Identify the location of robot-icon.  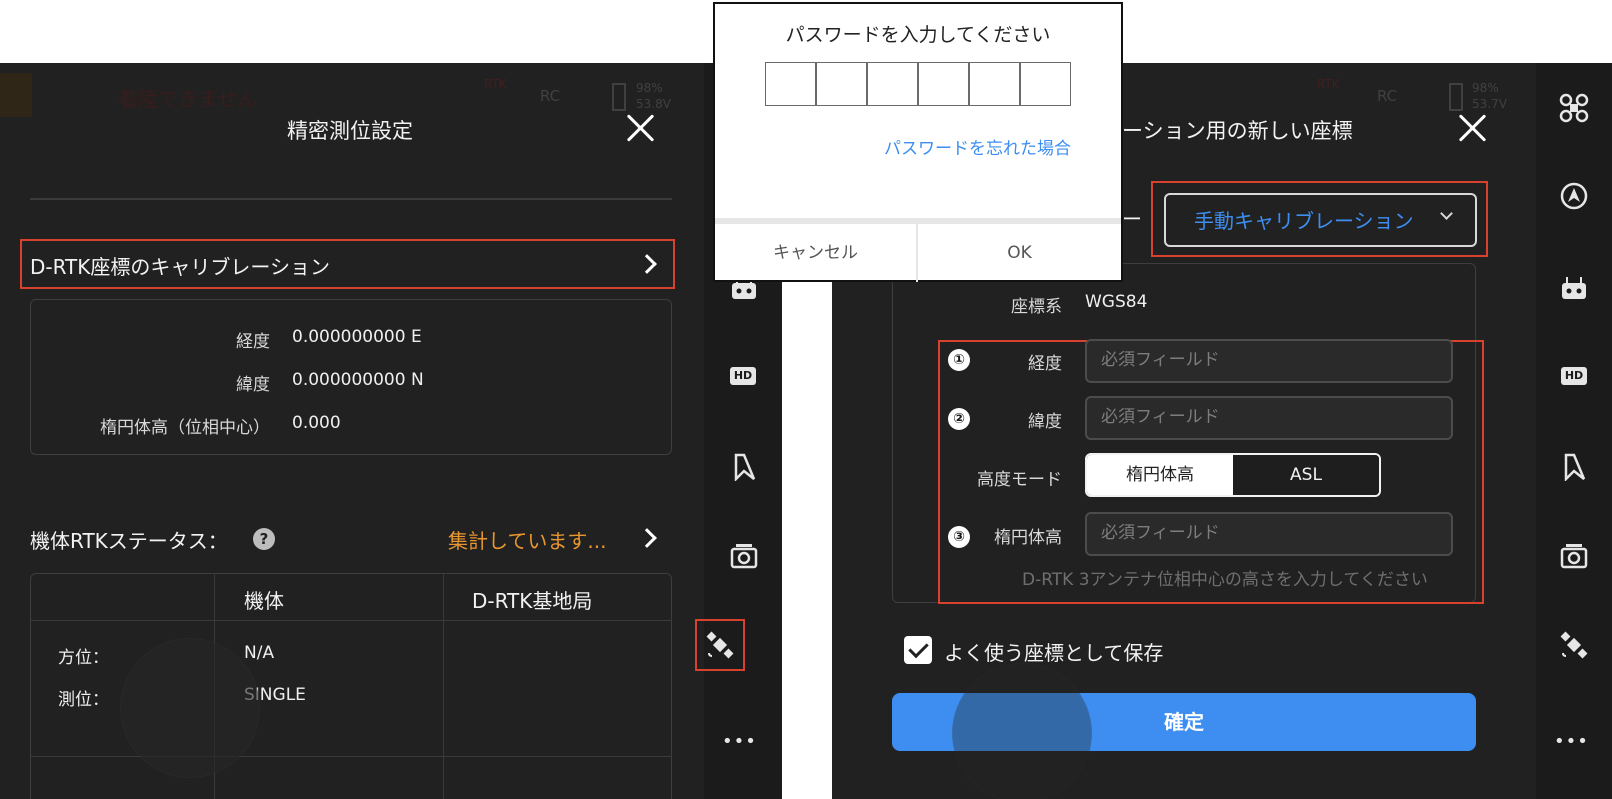
(1574, 291).